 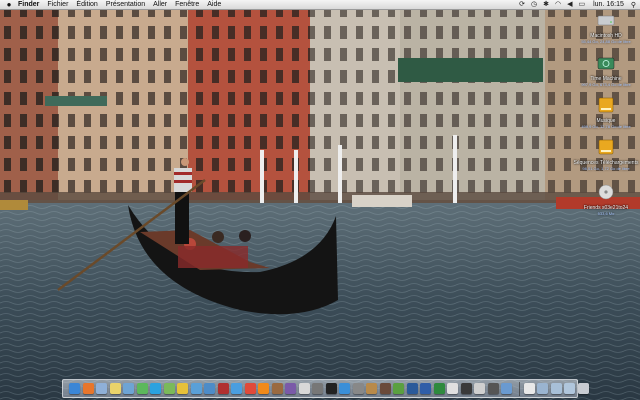 I want to click on time-machine-drive-icon, so click(x=606, y=63).